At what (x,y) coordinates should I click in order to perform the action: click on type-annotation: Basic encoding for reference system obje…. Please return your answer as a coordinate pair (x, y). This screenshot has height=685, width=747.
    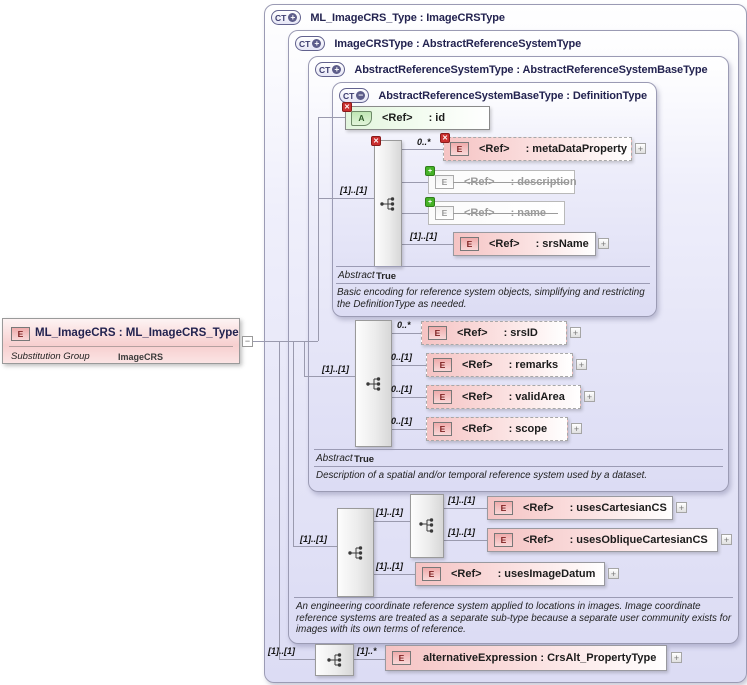
    Looking at the image, I should click on (491, 298).